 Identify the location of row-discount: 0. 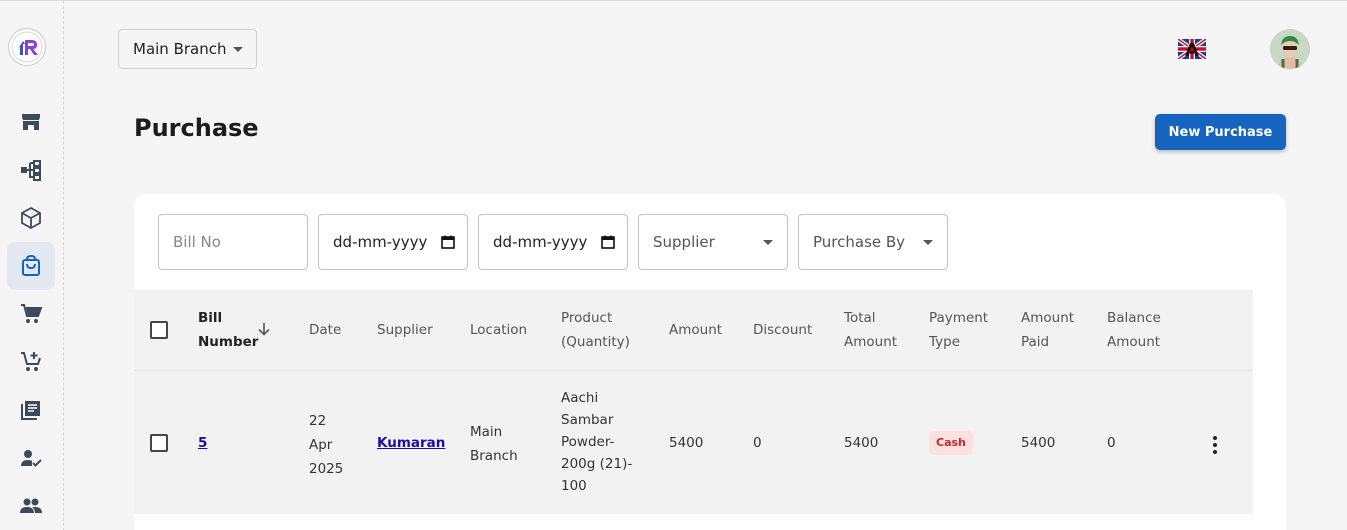
(757, 443).